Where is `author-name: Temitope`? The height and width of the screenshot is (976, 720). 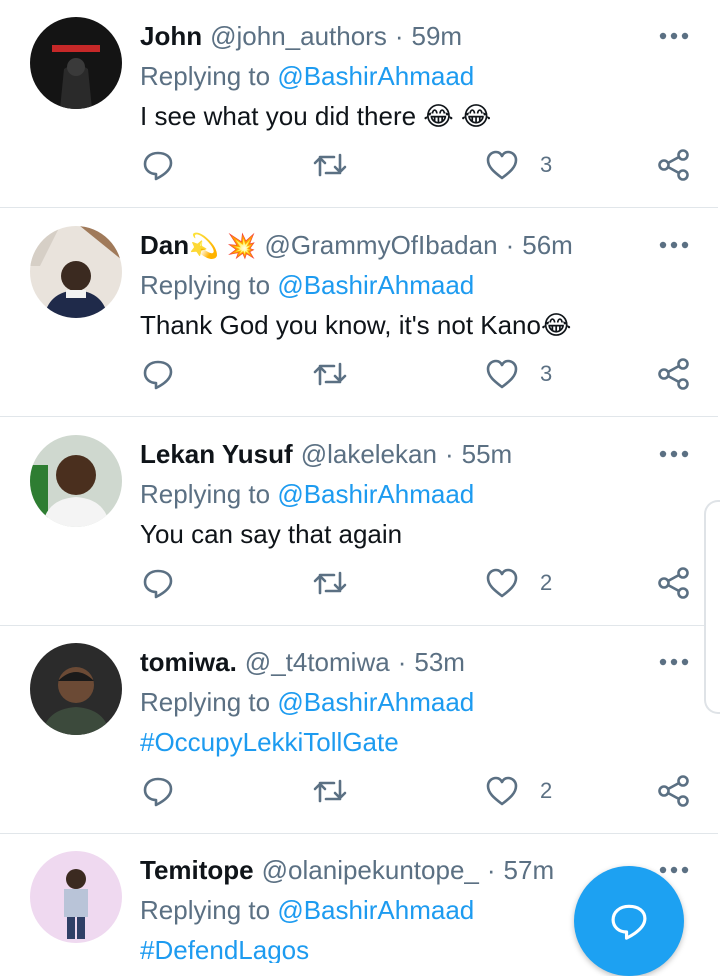
author-name: Temitope is located at coordinates (197, 870).